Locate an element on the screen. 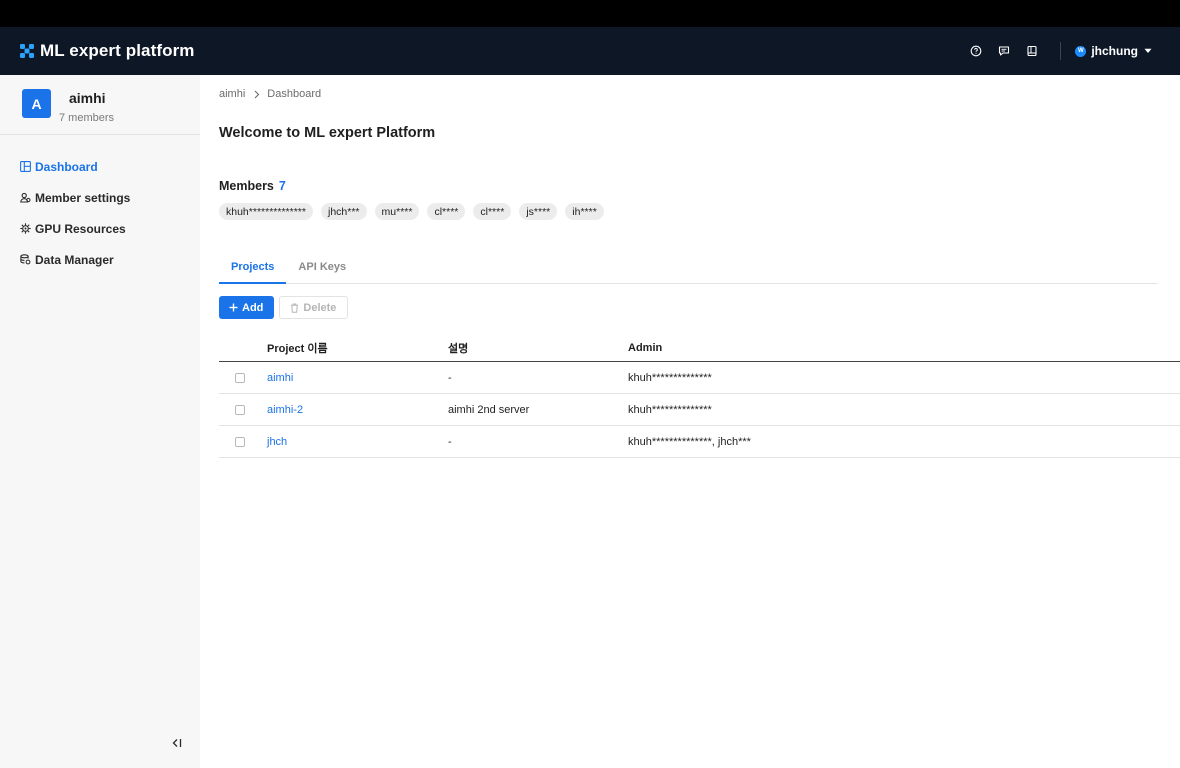 Image resolution: width=1180 pixels, height=768 pixels. book-icon is located at coordinates (1032, 51).